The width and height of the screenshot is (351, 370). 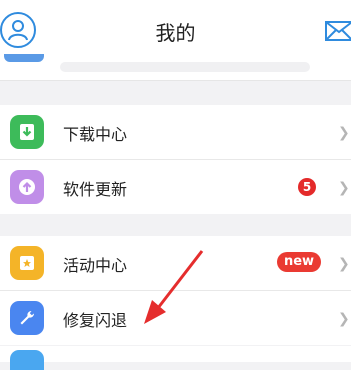 I want to click on blurred-content, so click(x=185, y=67).